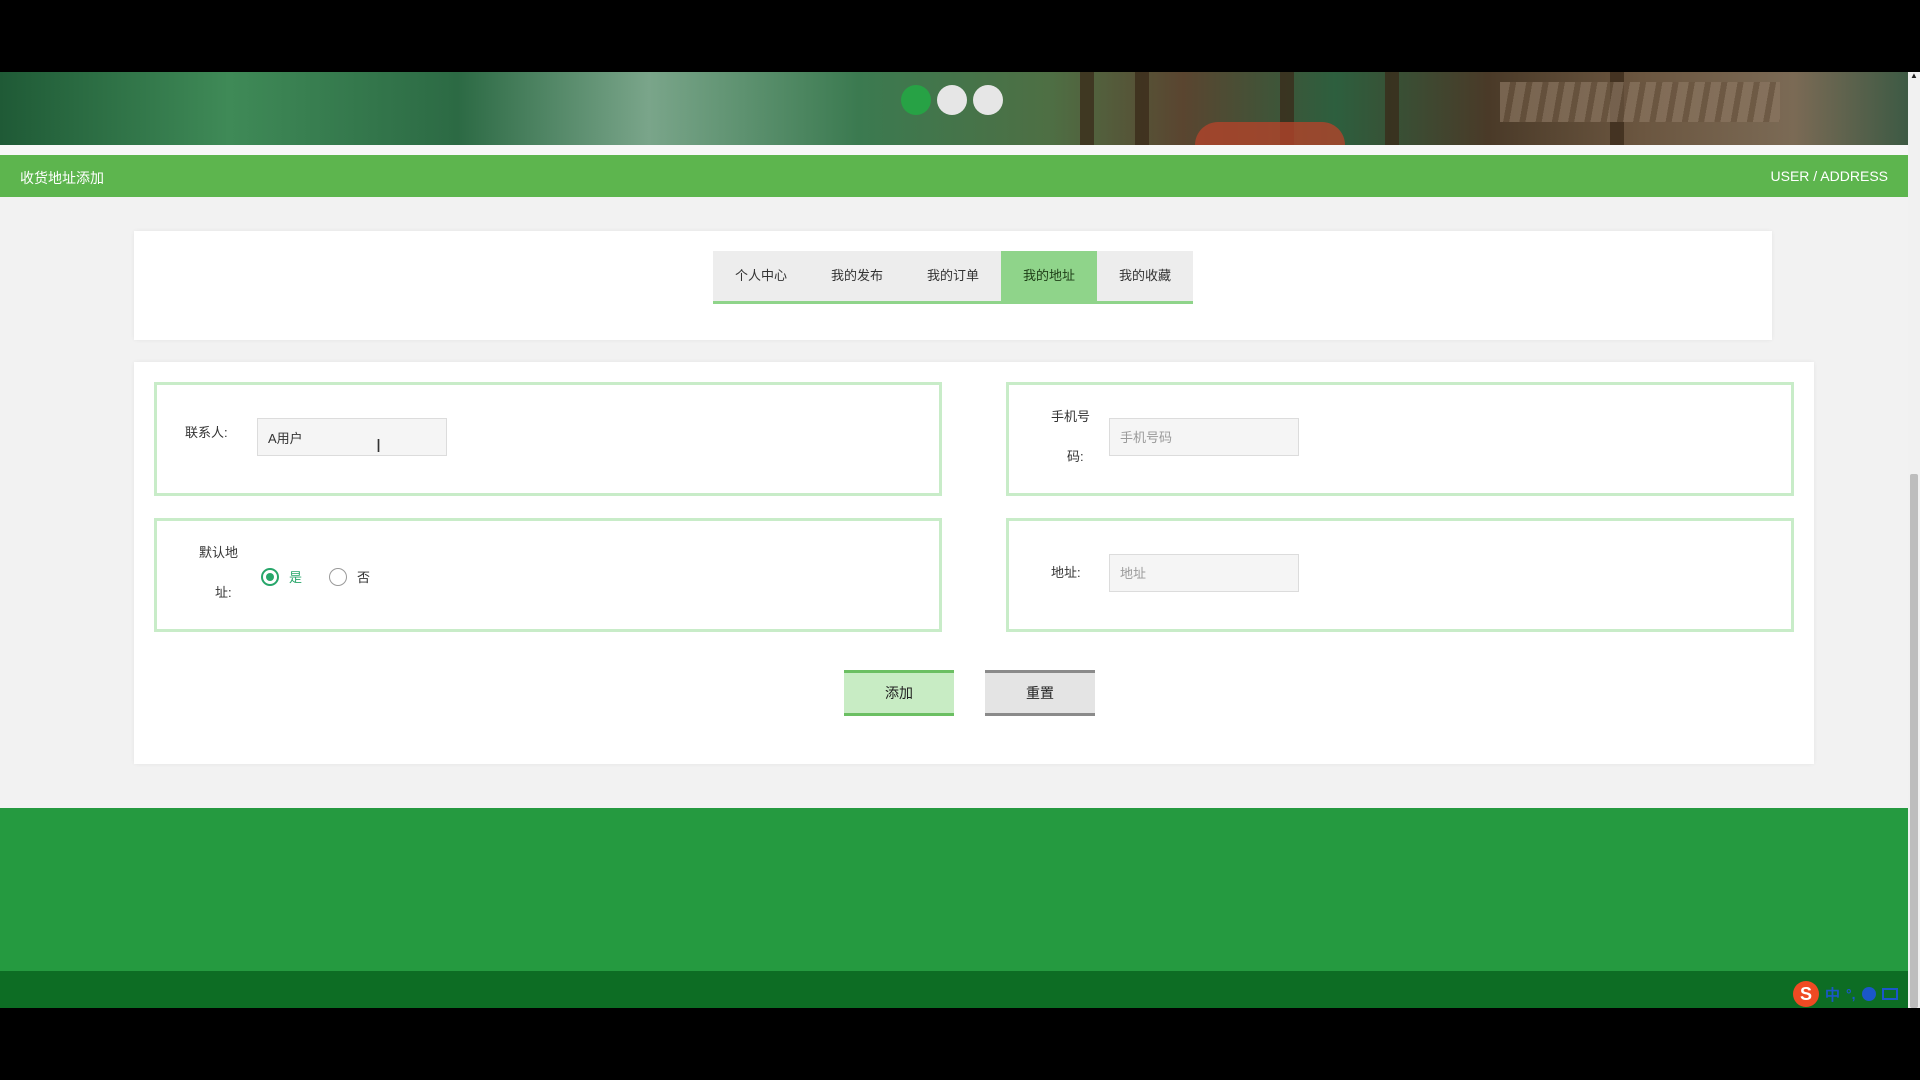 Image resolution: width=1920 pixels, height=1080 pixels. What do you see at coordinates (1832, 994) in the screenshot?
I see `ime-chinese-mode: 中` at bounding box center [1832, 994].